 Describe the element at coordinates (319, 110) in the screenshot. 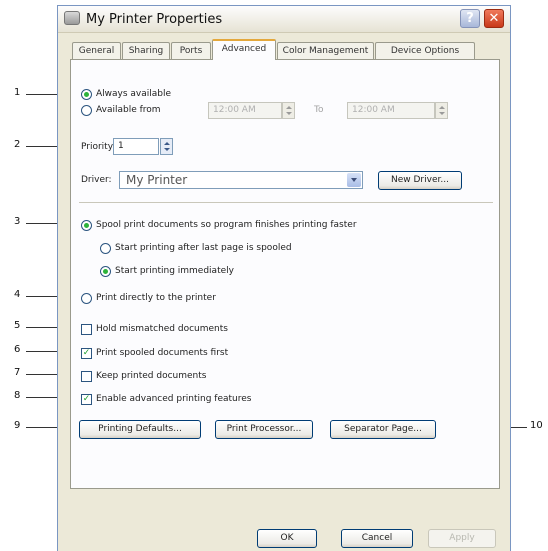

I see `to-label: To` at that location.